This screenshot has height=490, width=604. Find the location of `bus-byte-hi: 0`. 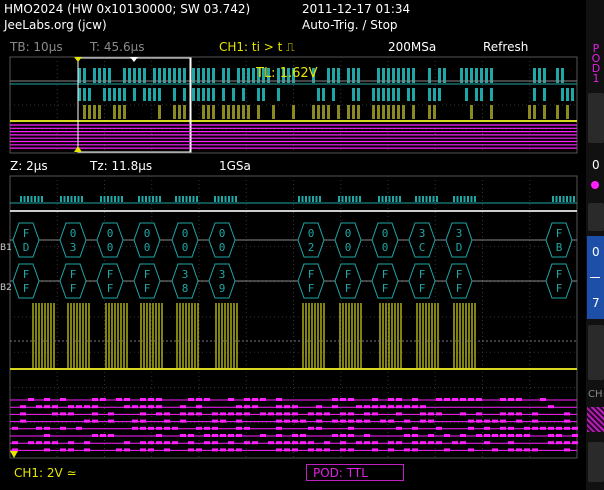

bus-byte-hi: 0 is located at coordinates (348, 233).